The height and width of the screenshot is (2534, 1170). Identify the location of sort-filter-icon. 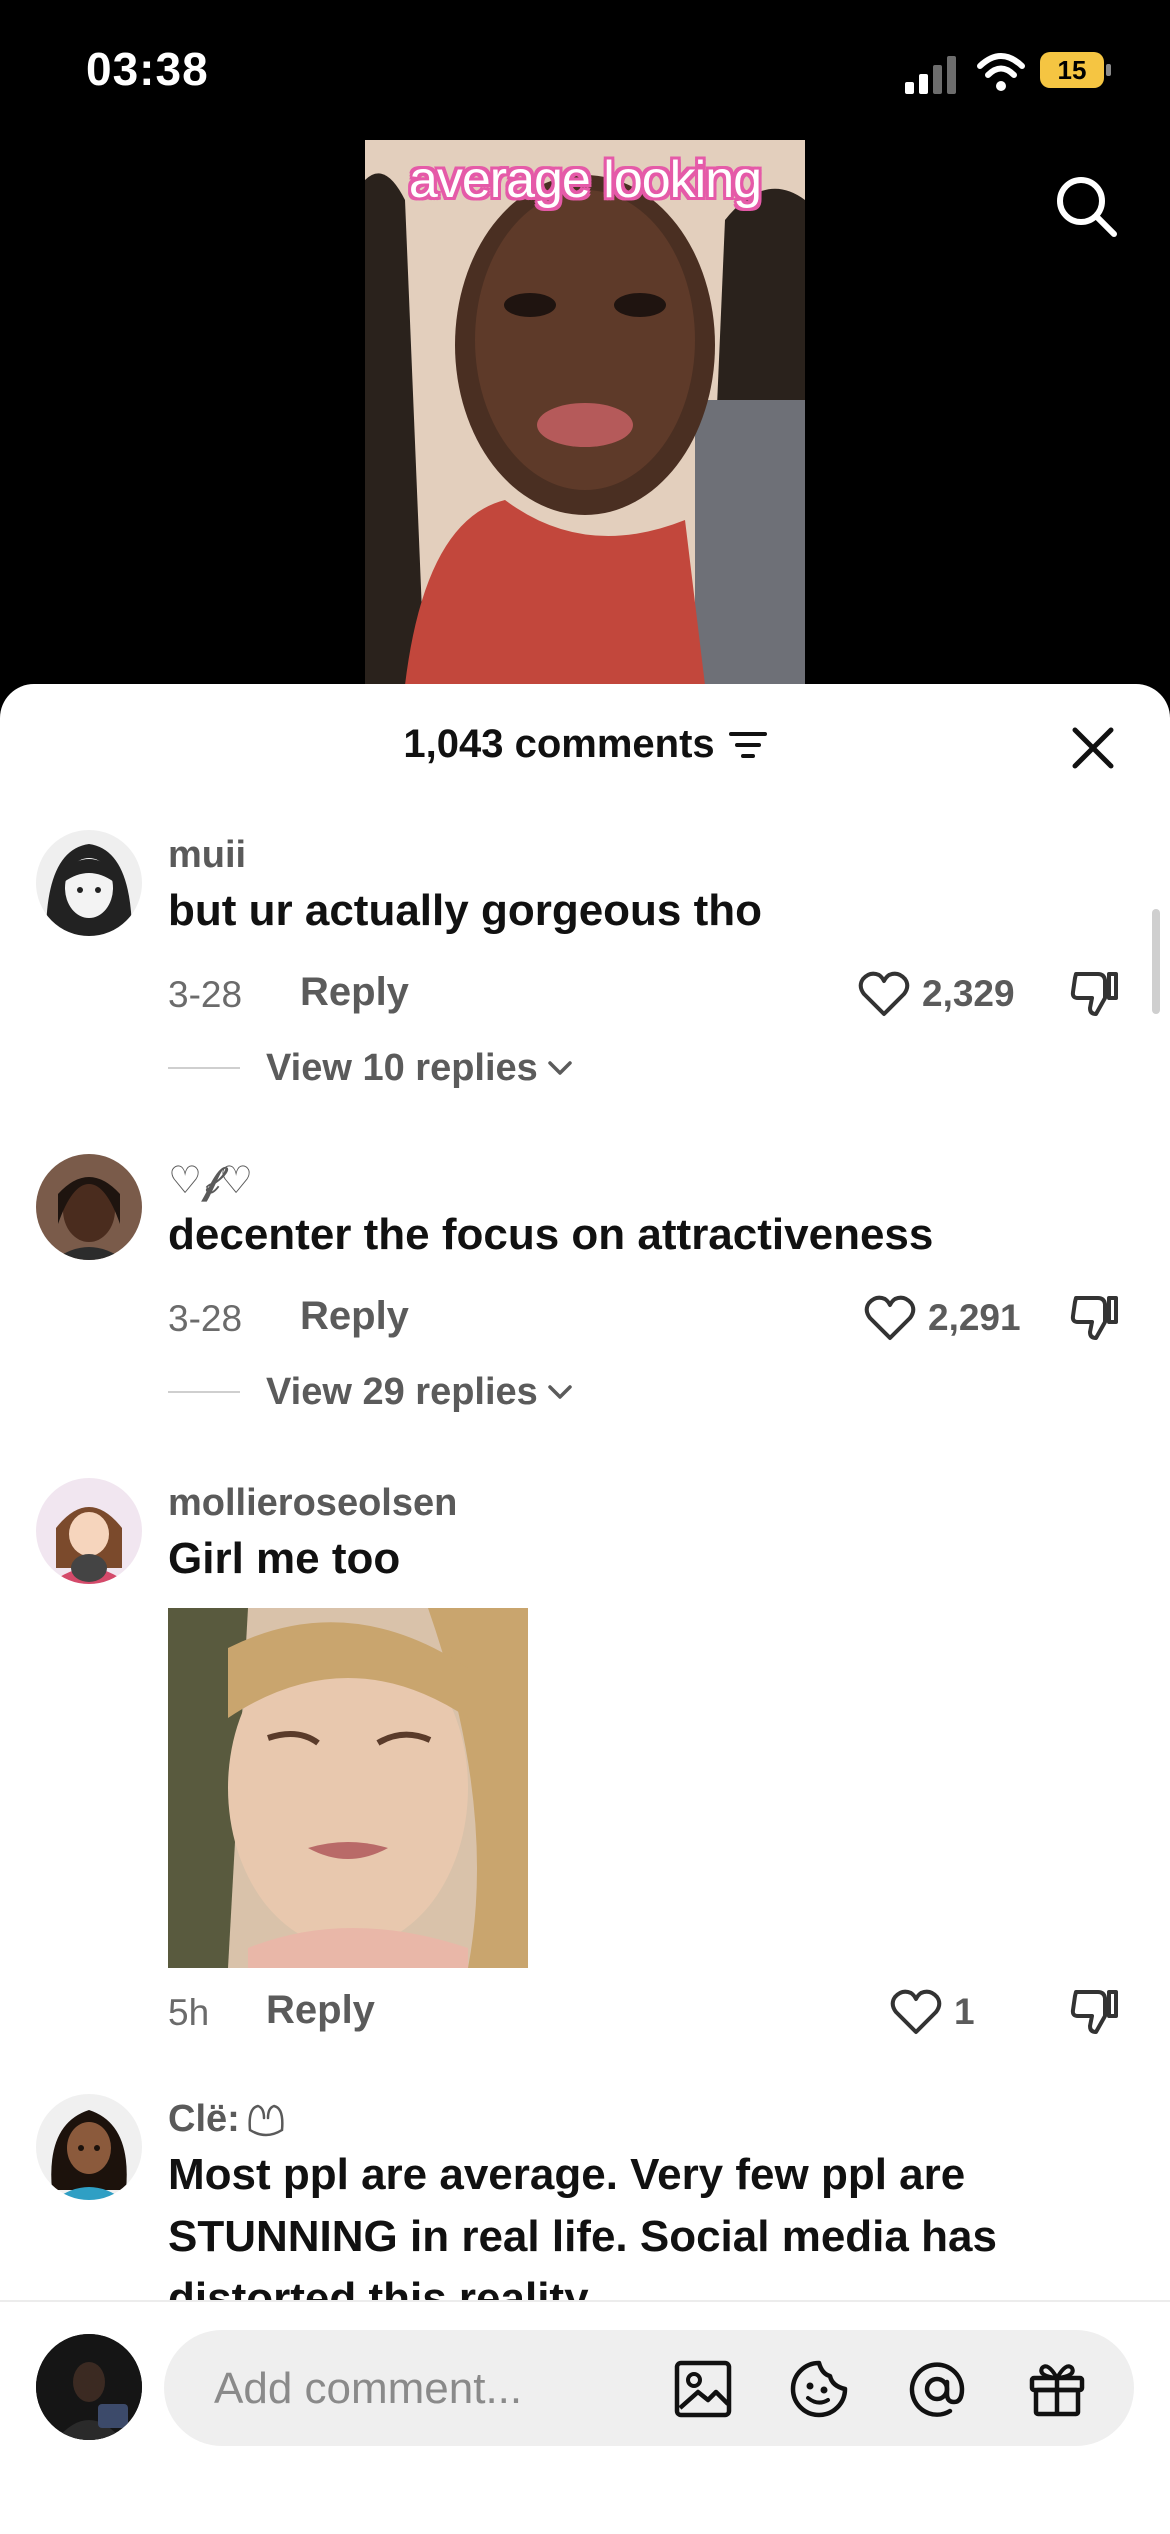
(747, 745).